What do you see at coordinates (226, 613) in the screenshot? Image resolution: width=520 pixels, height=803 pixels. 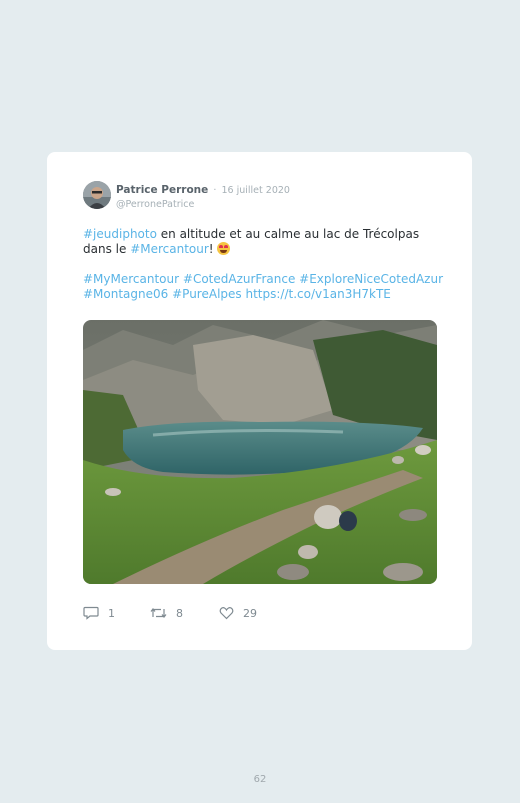 I see `heart-icon` at bounding box center [226, 613].